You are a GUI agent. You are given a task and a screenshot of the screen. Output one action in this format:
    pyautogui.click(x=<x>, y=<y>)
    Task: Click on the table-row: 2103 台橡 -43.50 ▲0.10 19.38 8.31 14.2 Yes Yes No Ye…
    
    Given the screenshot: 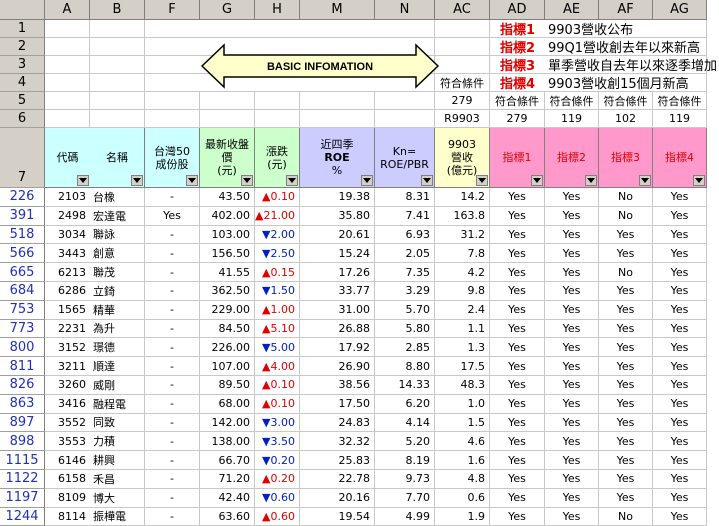 What is the action you would take?
    pyautogui.click(x=376, y=197)
    